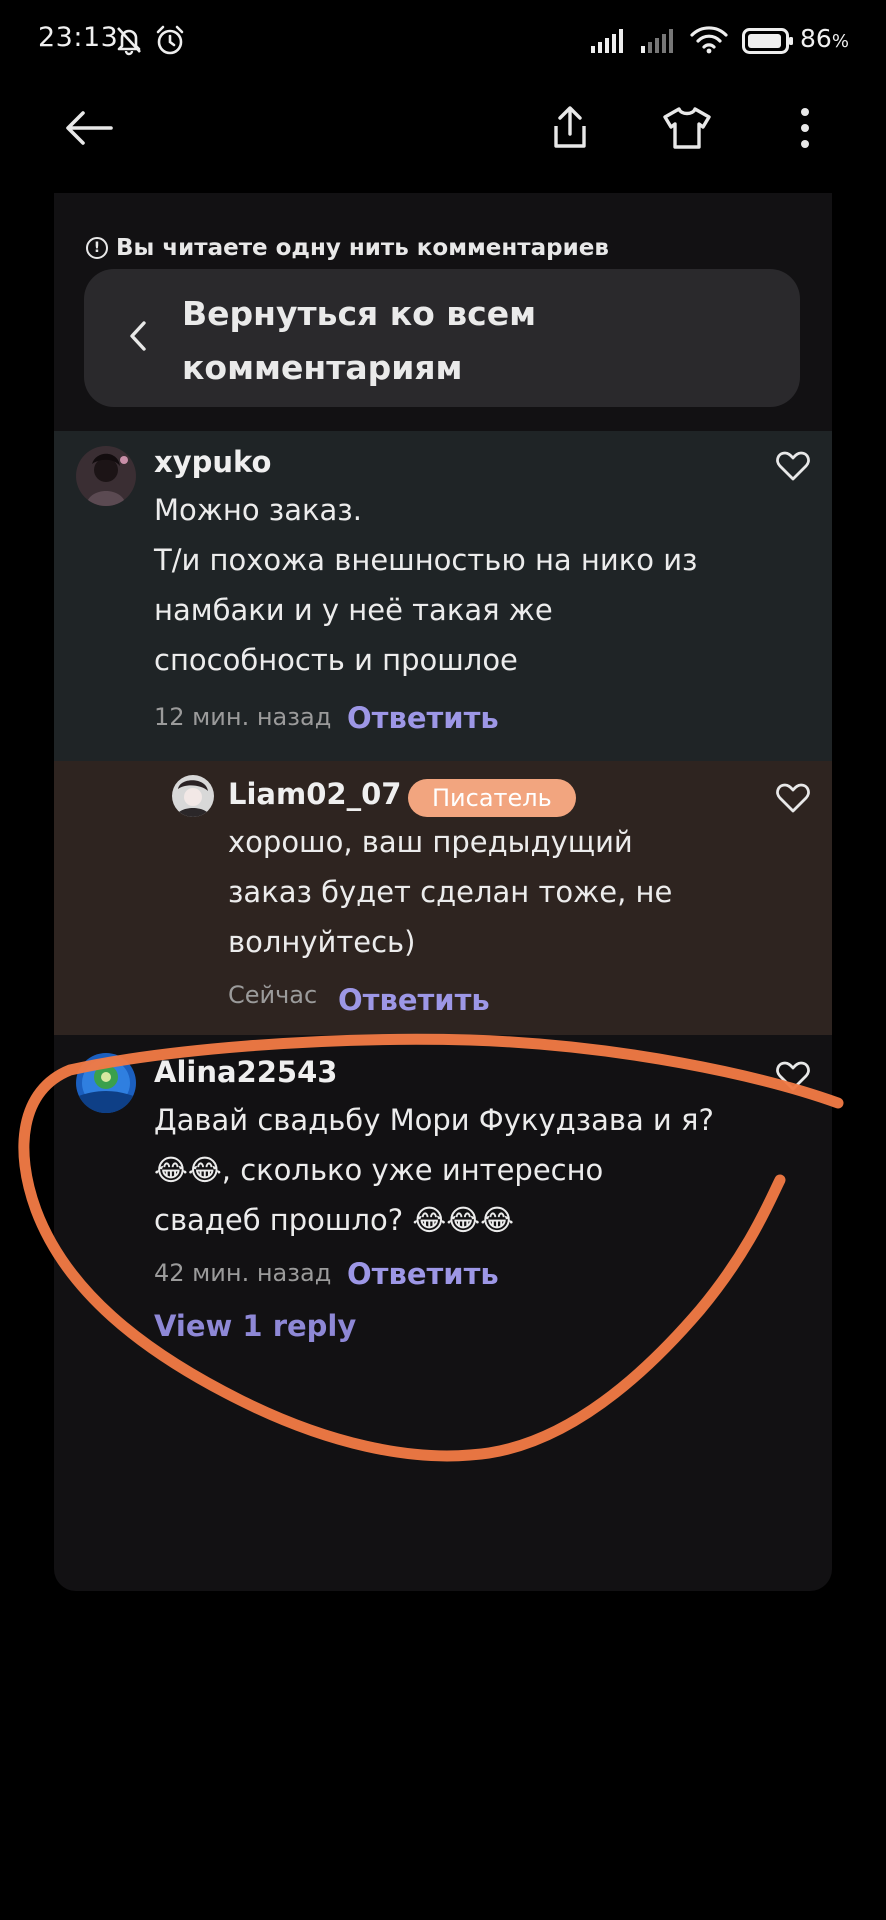  What do you see at coordinates (273, 995) in the screenshot?
I see `comment-timestamp: Сейчас` at bounding box center [273, 995].